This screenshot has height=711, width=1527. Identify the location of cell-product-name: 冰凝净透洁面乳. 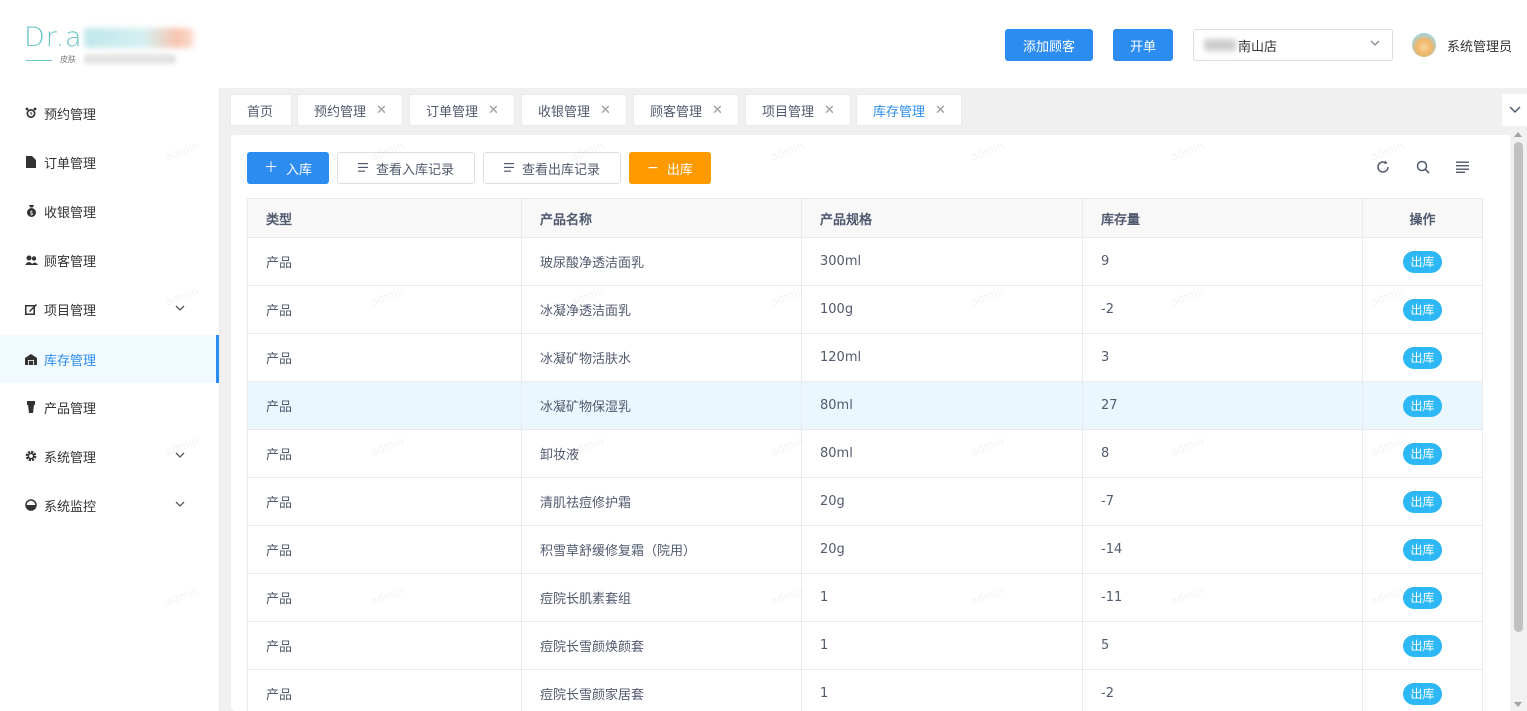
(662, 309).